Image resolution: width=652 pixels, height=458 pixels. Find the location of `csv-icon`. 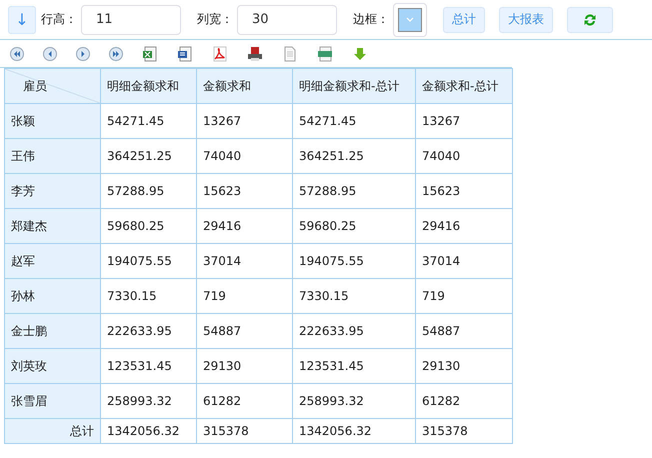

csv-icon is located at coordinates (325, 54).